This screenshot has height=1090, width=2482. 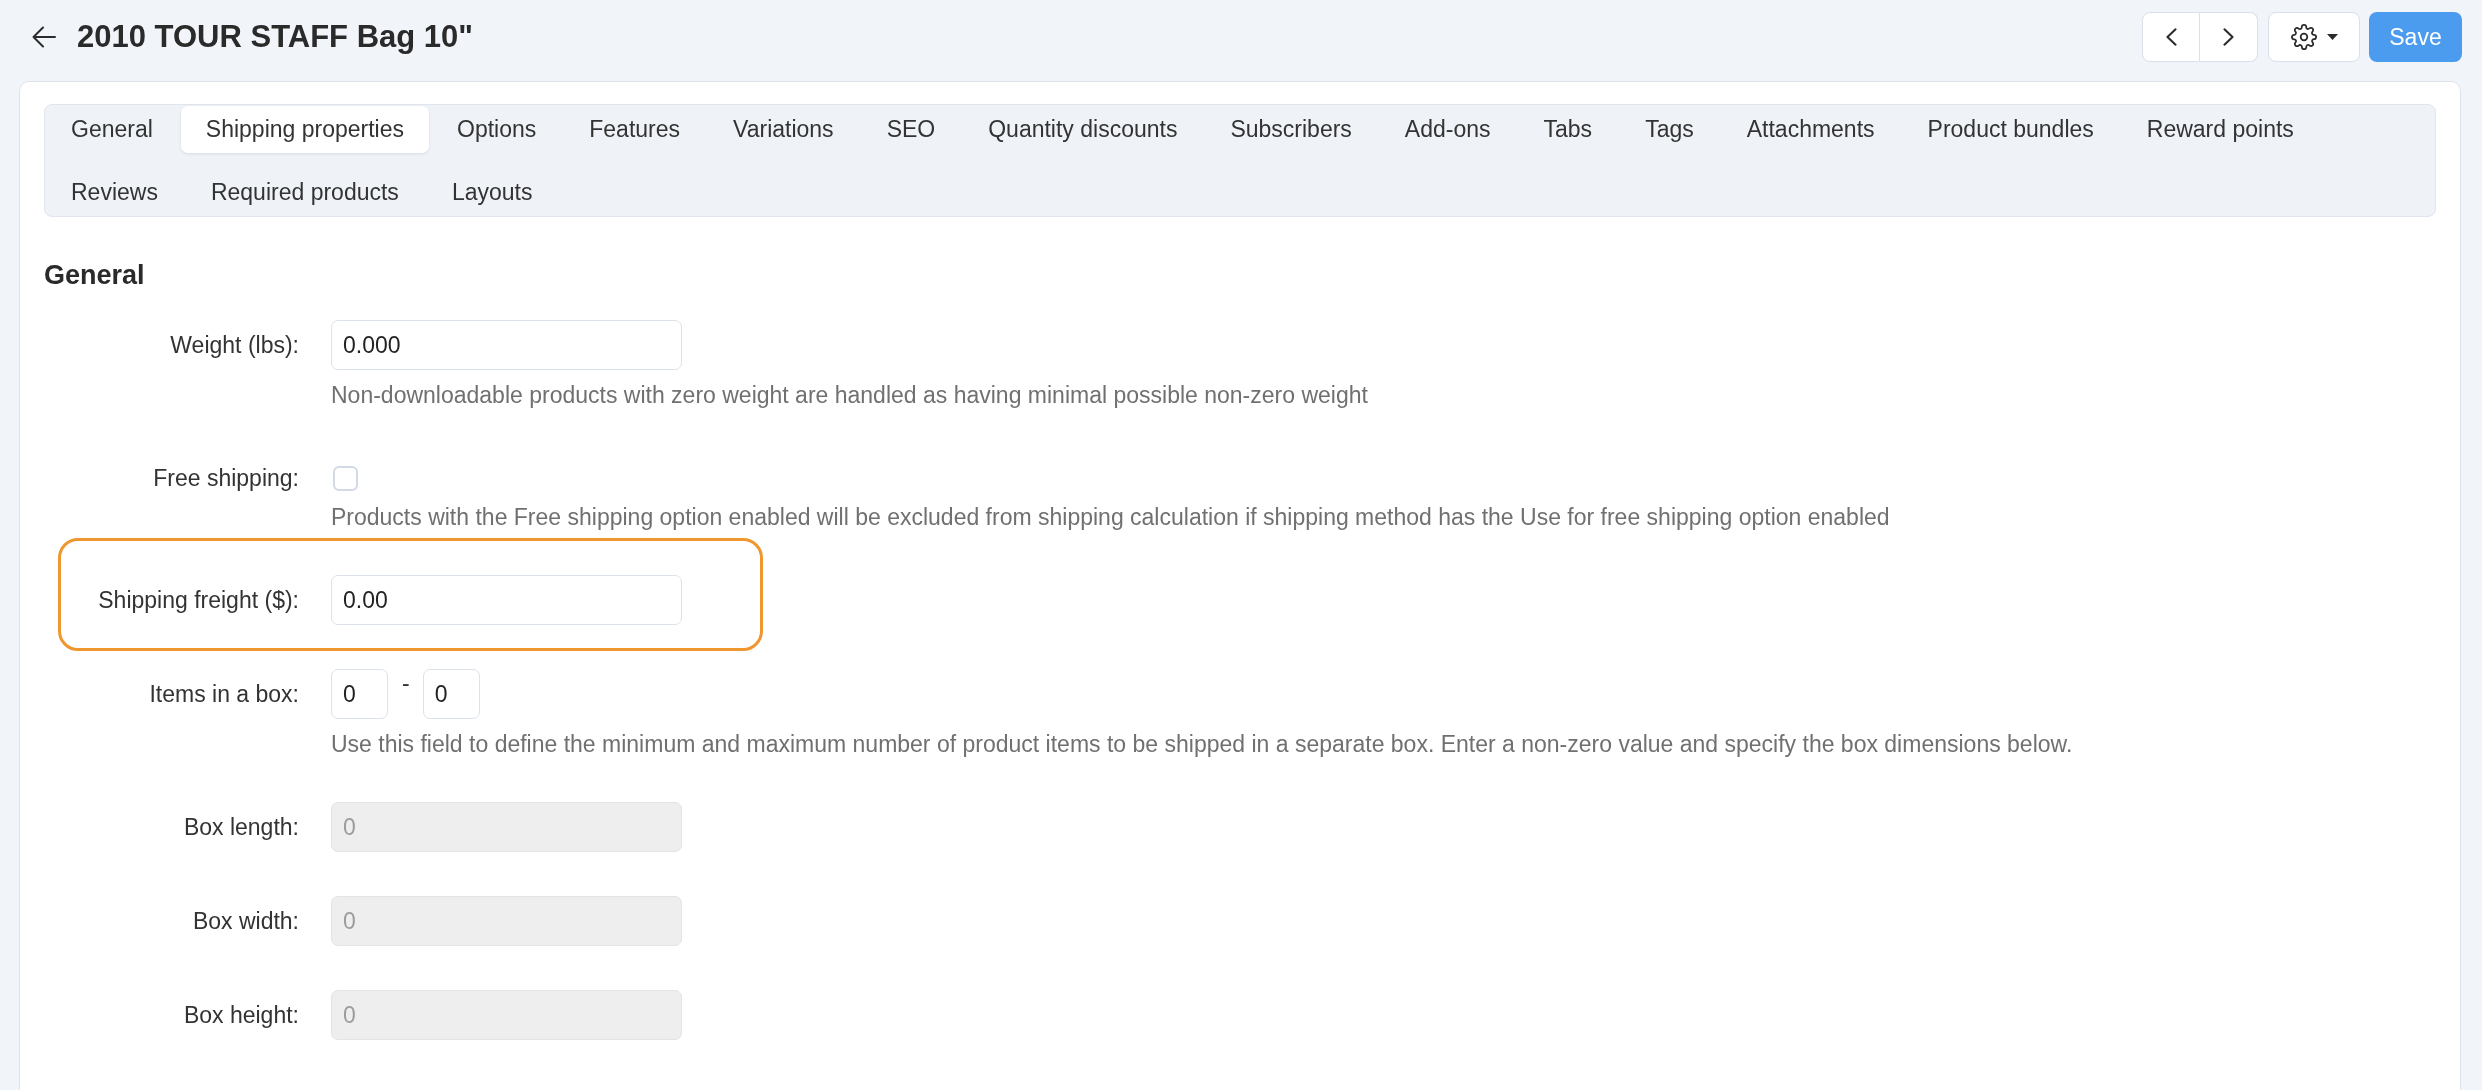 I want to click on chevron-left-icon, so click(x=2171, y=37).